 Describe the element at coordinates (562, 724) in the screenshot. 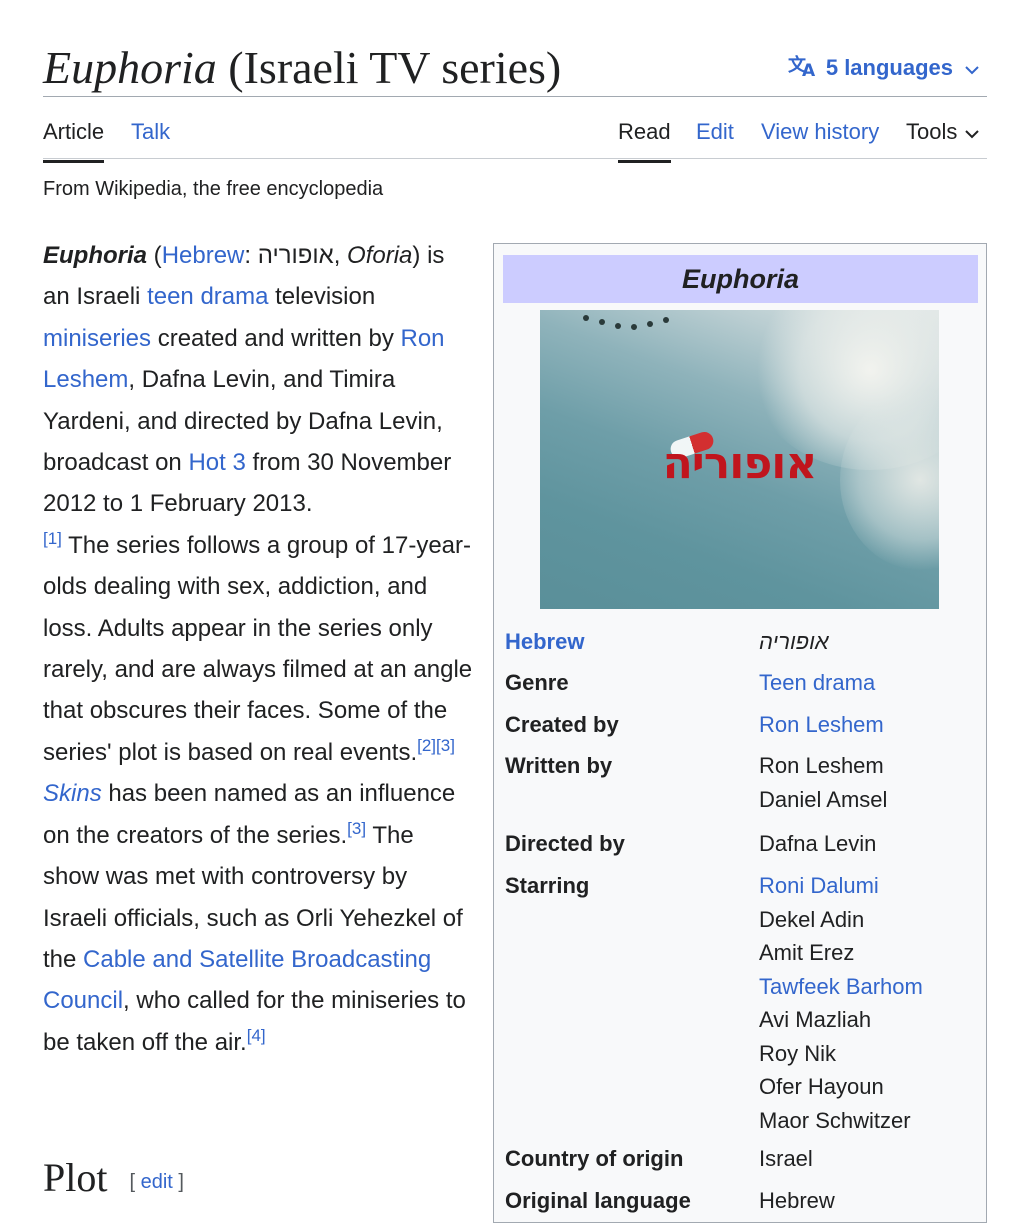

I see `infobox-label: Created by` at that location.